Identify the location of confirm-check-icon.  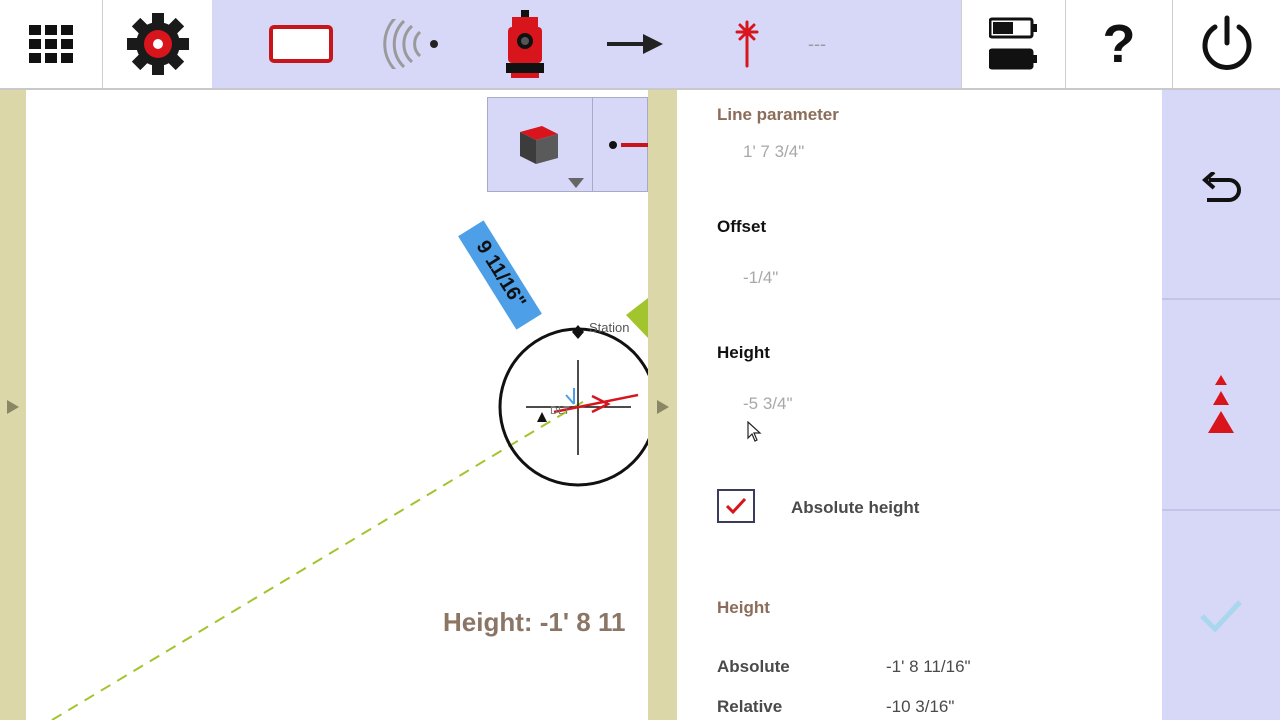
(1221, 616).